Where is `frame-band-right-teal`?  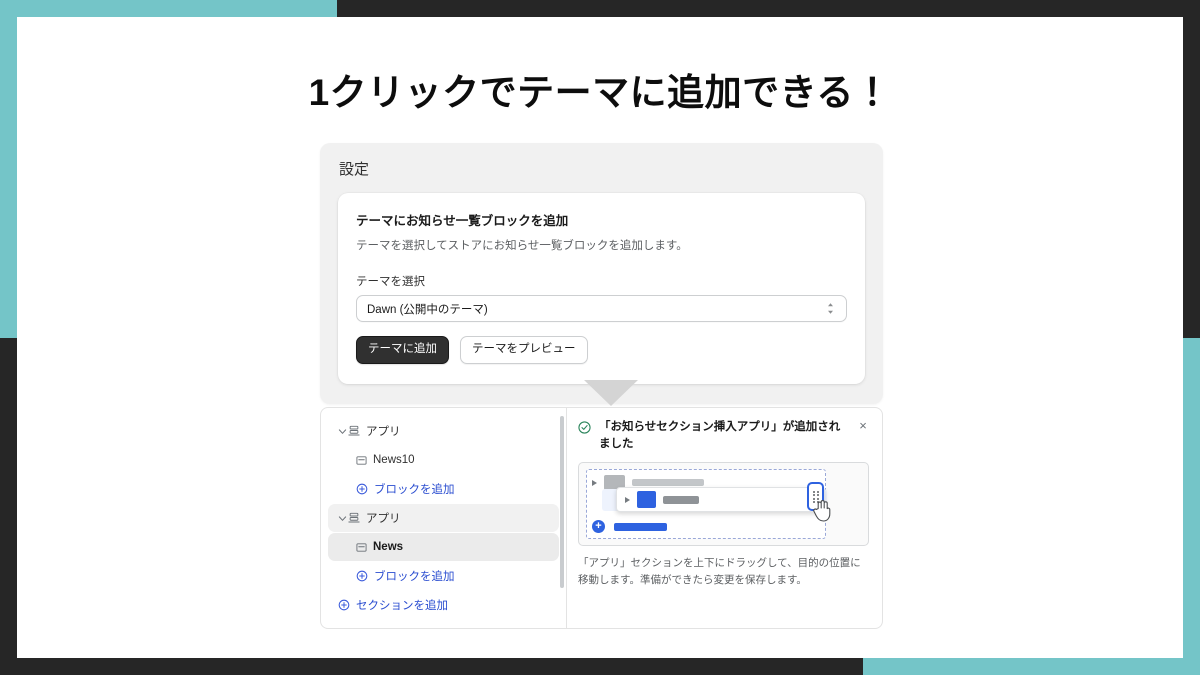
frame-band-right-teal is located at coordinates (1191, 506).